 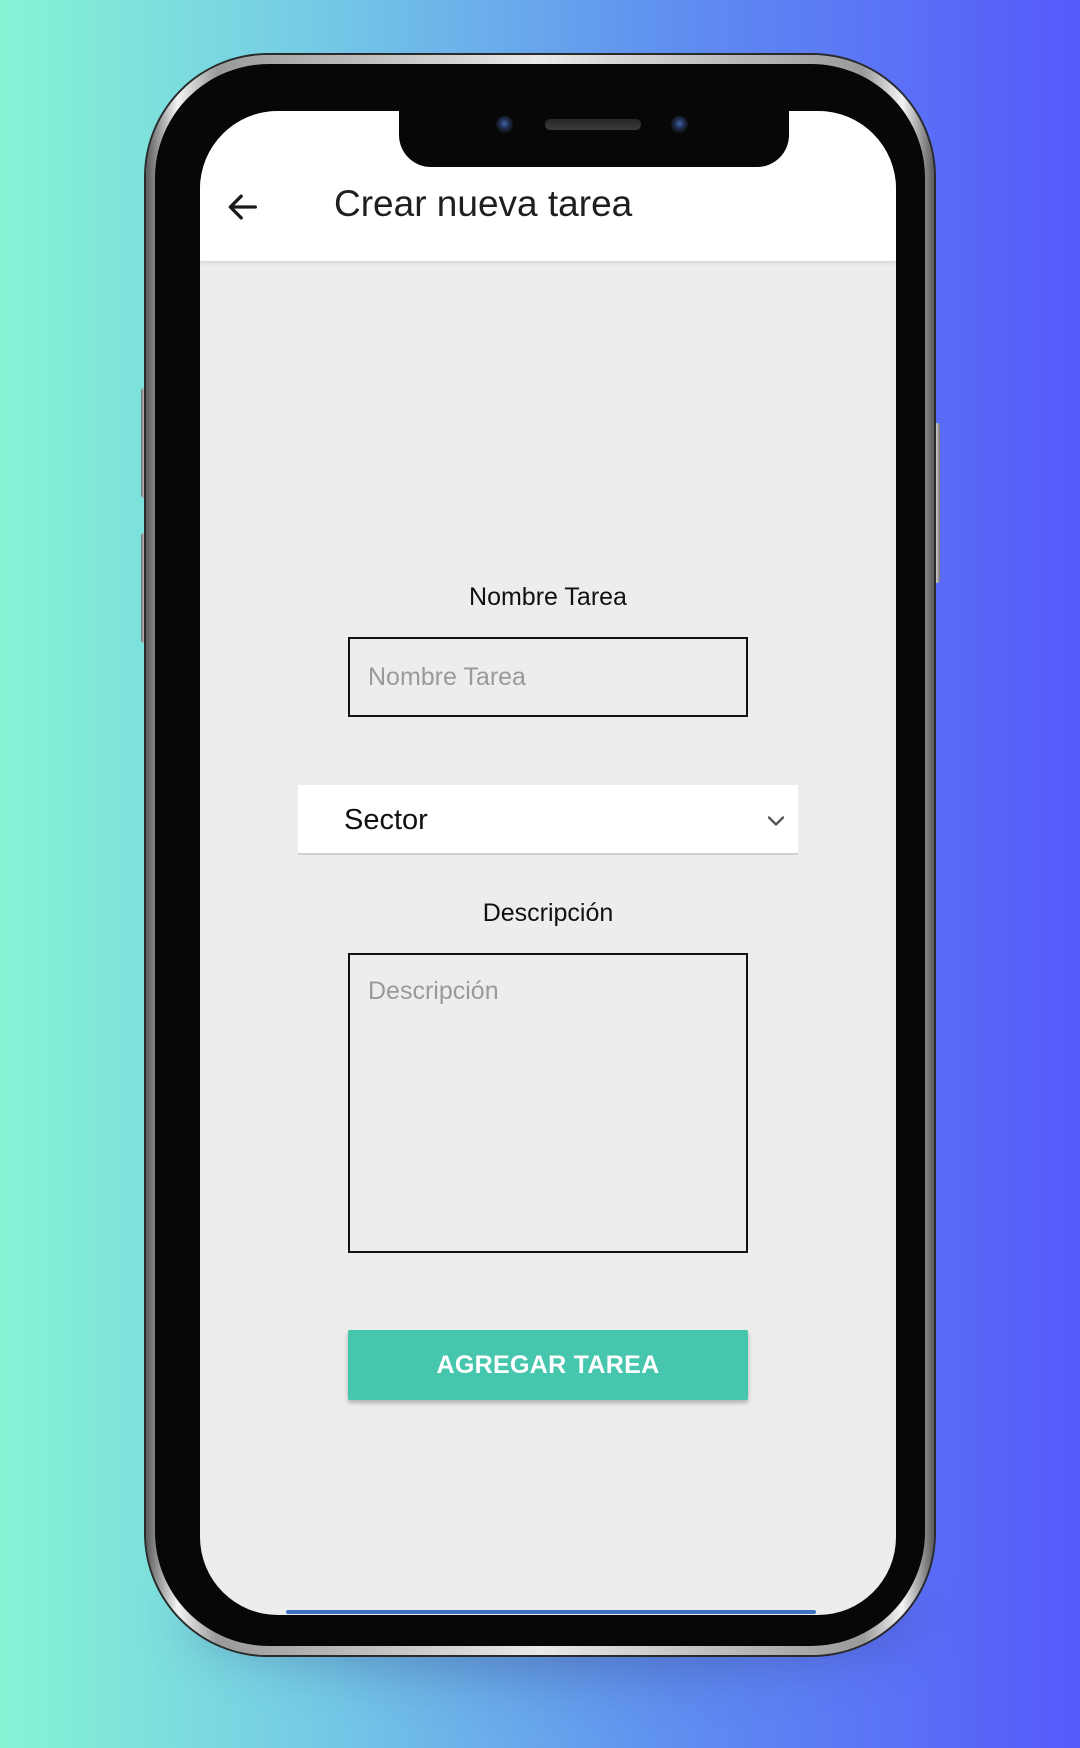 What do you see at coordinates (548, 597) in the screenshot?
I see `task-name-label: Nombre Tarea` at bounding box center [548, 597].